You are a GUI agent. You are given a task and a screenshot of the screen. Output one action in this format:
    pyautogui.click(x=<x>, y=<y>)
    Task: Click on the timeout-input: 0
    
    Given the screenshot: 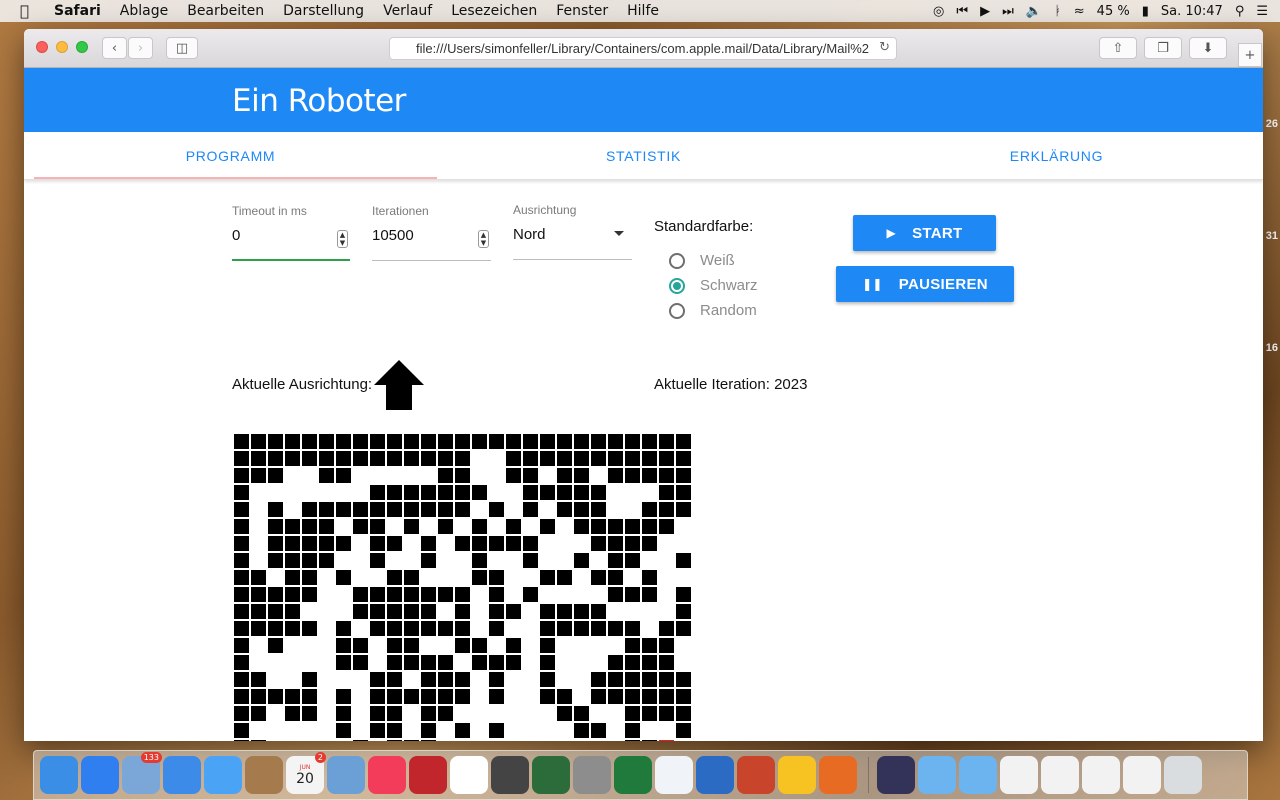 What is the action you would take?
    pyautogui.click(x=291, y=235)
    